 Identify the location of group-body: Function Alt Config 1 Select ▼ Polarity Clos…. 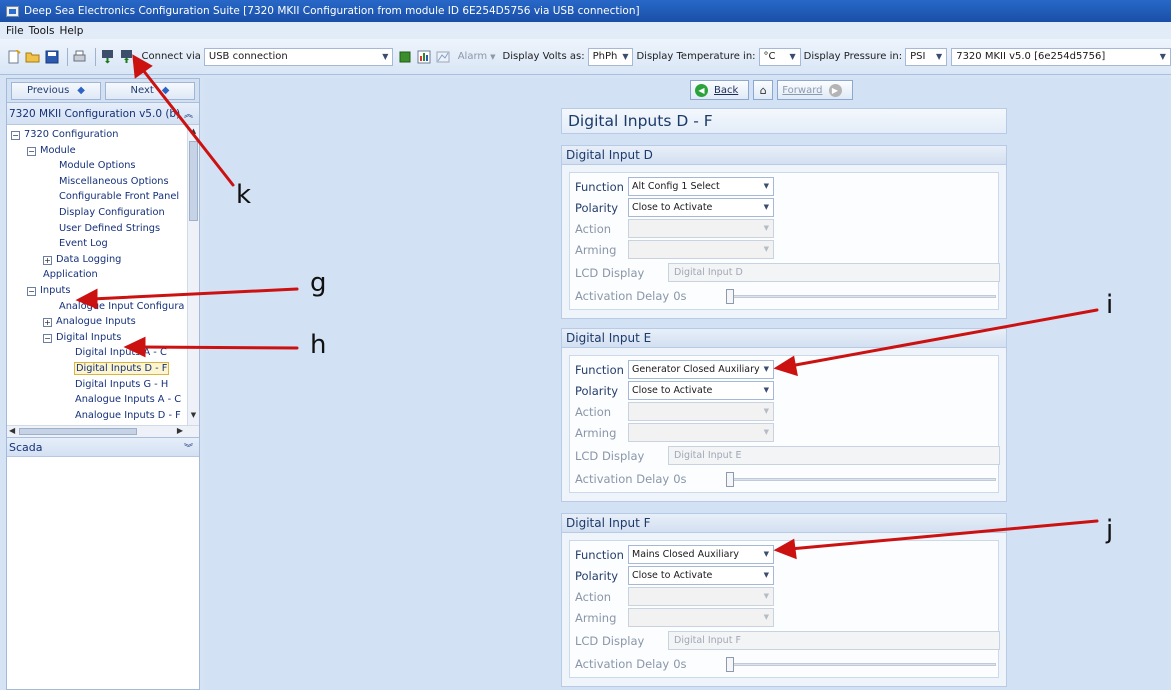
(784, 241).